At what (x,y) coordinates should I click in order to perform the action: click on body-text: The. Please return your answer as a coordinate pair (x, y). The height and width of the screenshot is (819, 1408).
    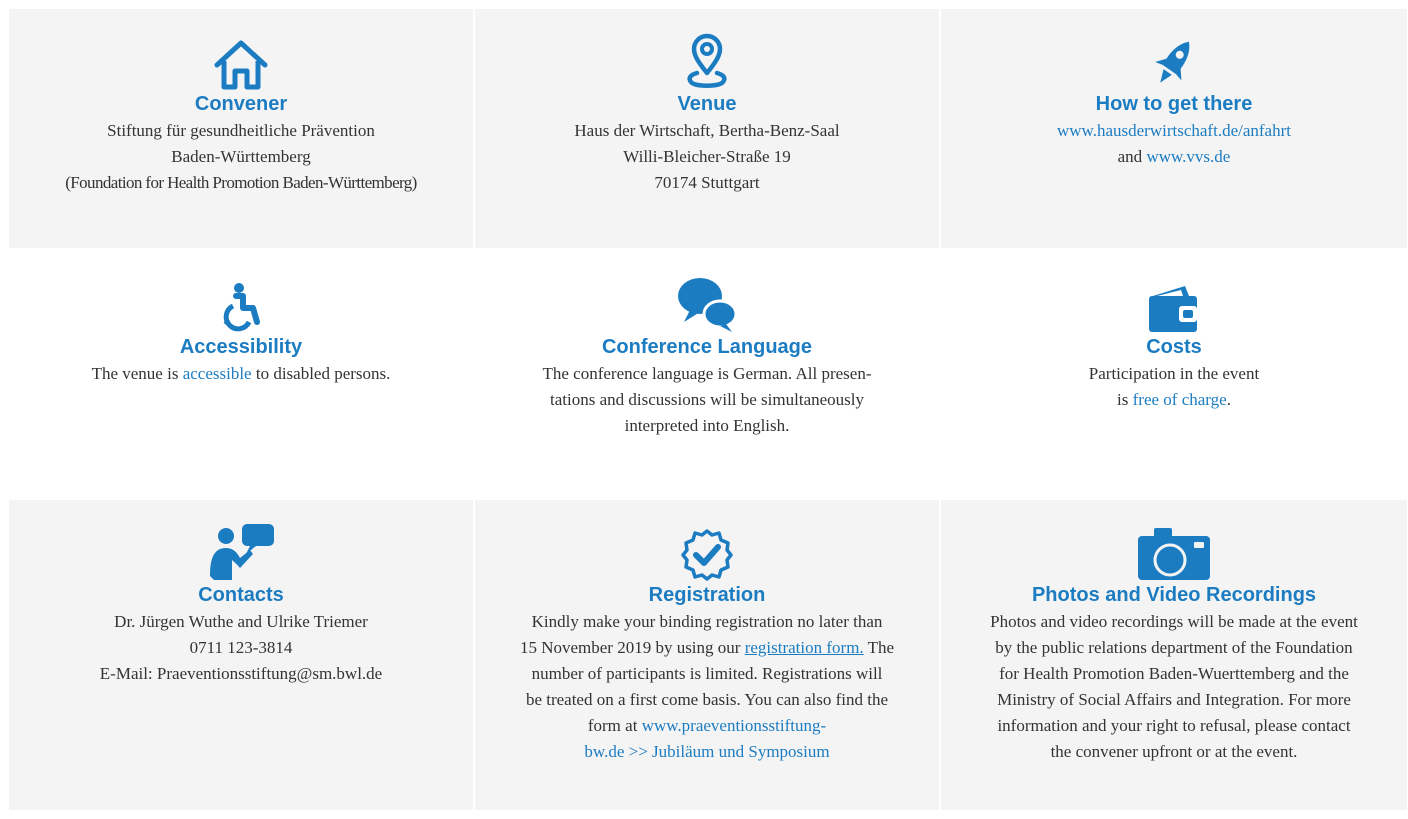
    Looking at the image, I should click on (881, 647).